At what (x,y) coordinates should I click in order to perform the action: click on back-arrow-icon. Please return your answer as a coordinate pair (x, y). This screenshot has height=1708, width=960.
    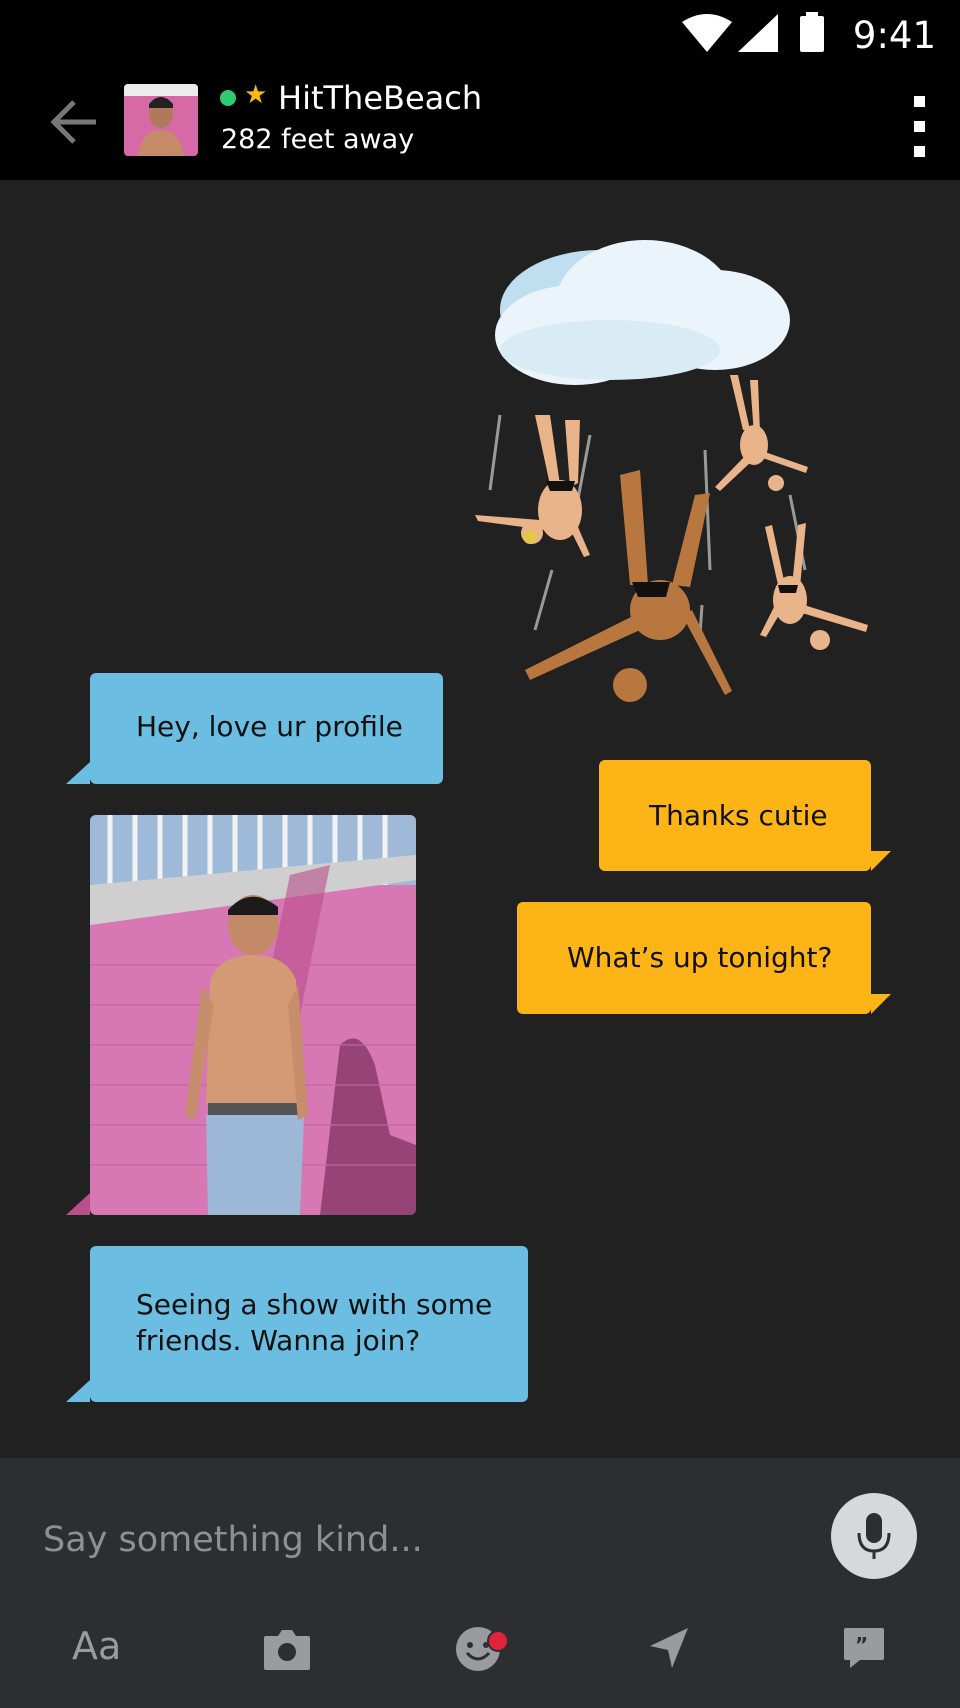
    Looking at the image, I should click on (74, 122).